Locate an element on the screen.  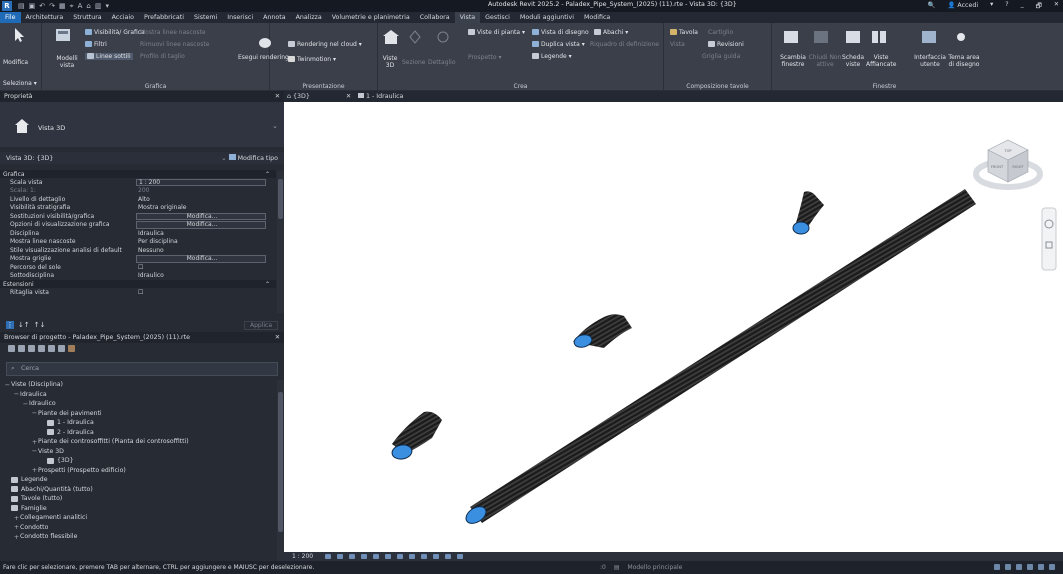
view-tab-idraulica: 1 - Idraulica is located at coordinates (380, 96).